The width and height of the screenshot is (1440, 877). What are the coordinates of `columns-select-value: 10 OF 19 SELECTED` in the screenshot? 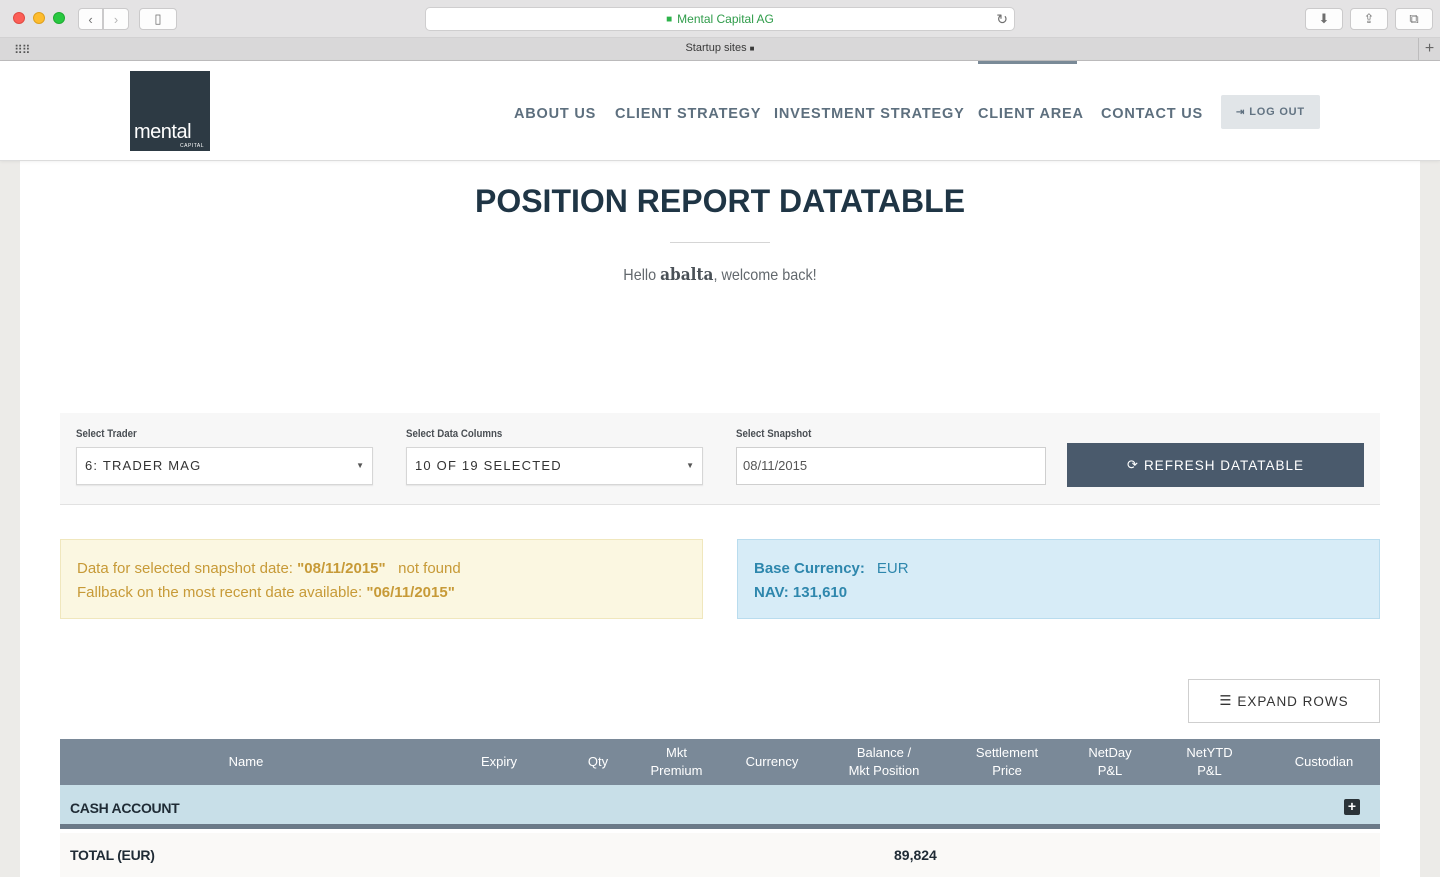 It's located at (488, 465).